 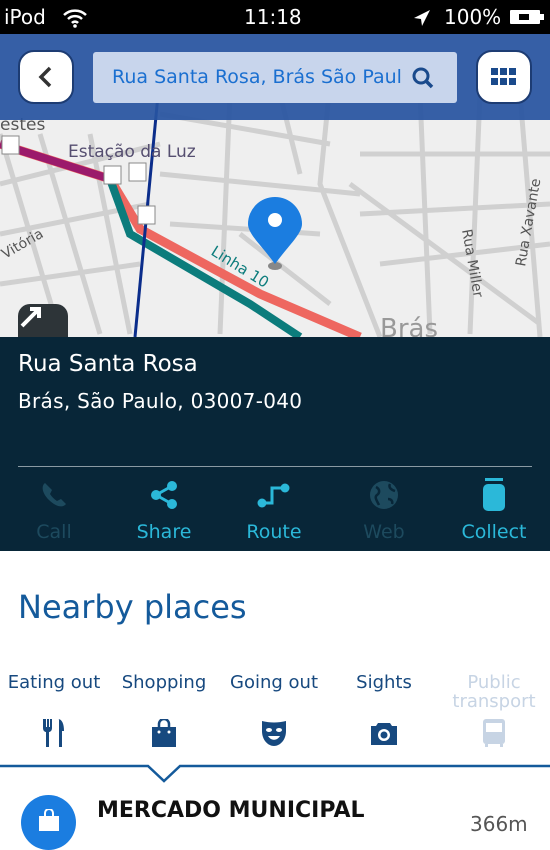 I want to click on grid-menu-icon, so click(x=503, y=76).